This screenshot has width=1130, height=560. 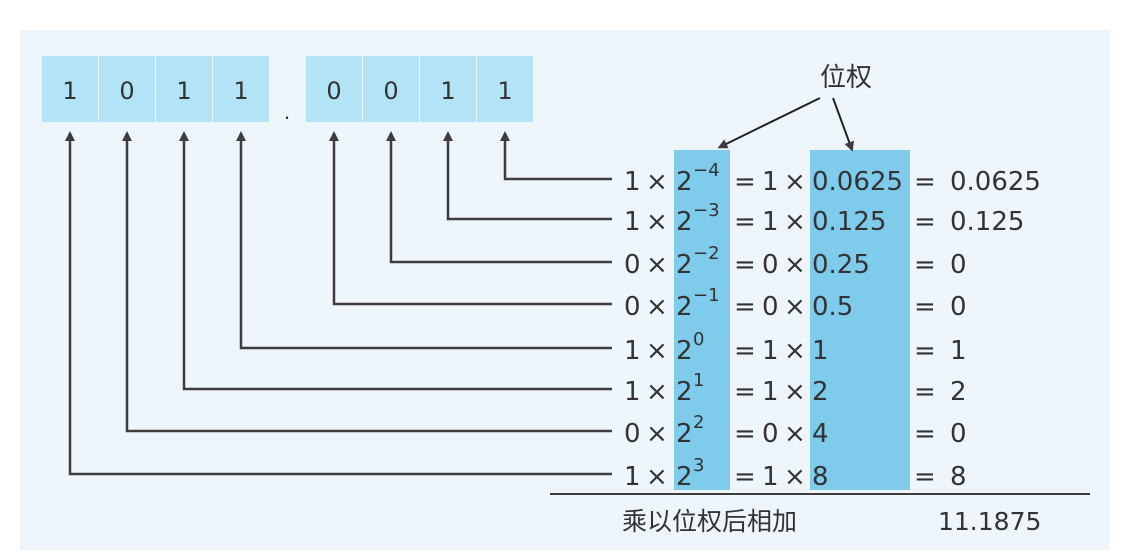 What do you see at coordinates (709, 521) in the screenshot?
I see `footer-label: 乘以位权后相加` at bounding box center [709, 521].